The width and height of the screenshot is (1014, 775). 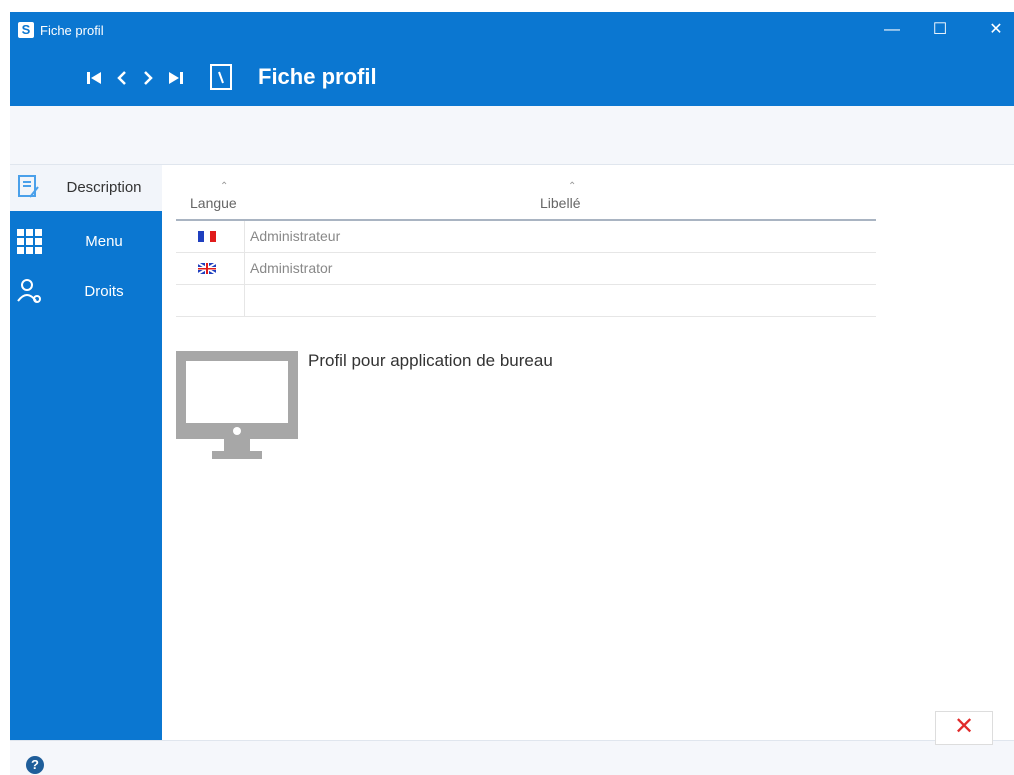 I want to click on sidebar-item-label: Description, so click(x=104, y=187).